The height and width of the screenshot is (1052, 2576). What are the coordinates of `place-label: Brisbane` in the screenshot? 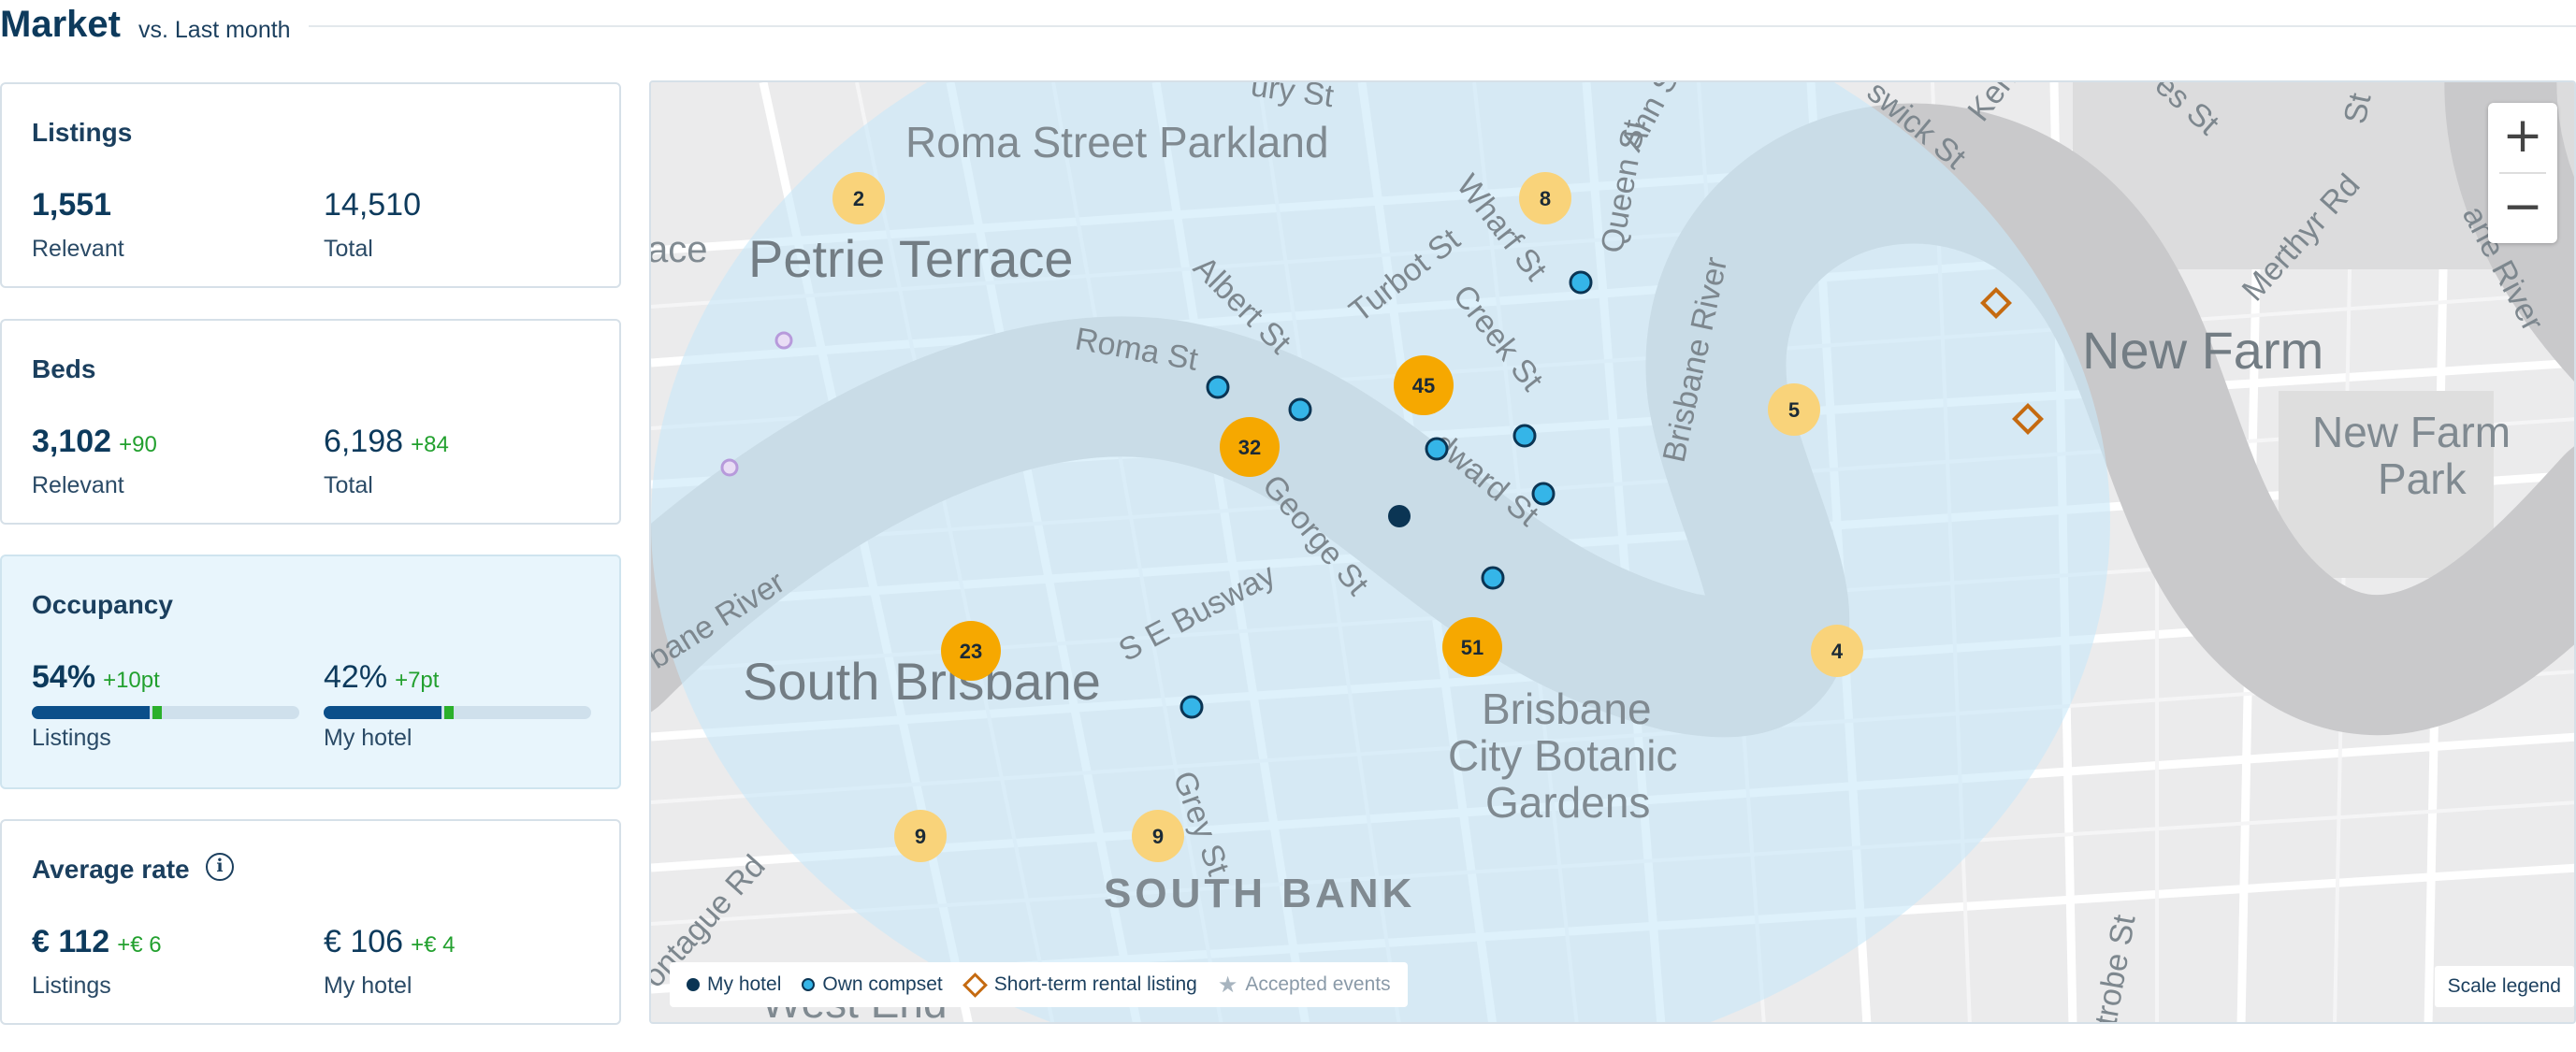 It's located at (1567, 709).